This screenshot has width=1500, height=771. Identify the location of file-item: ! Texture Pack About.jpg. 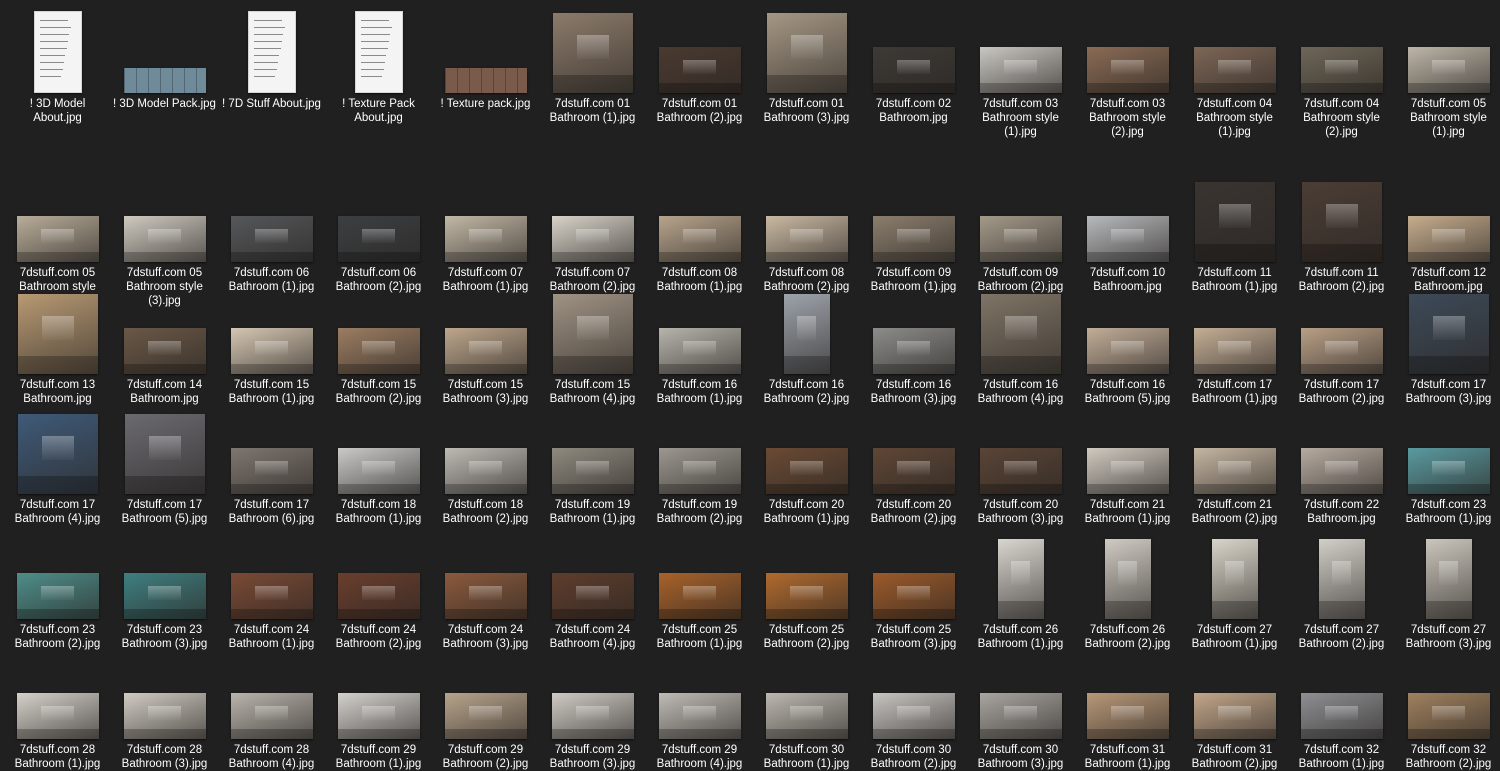
(378, 63).